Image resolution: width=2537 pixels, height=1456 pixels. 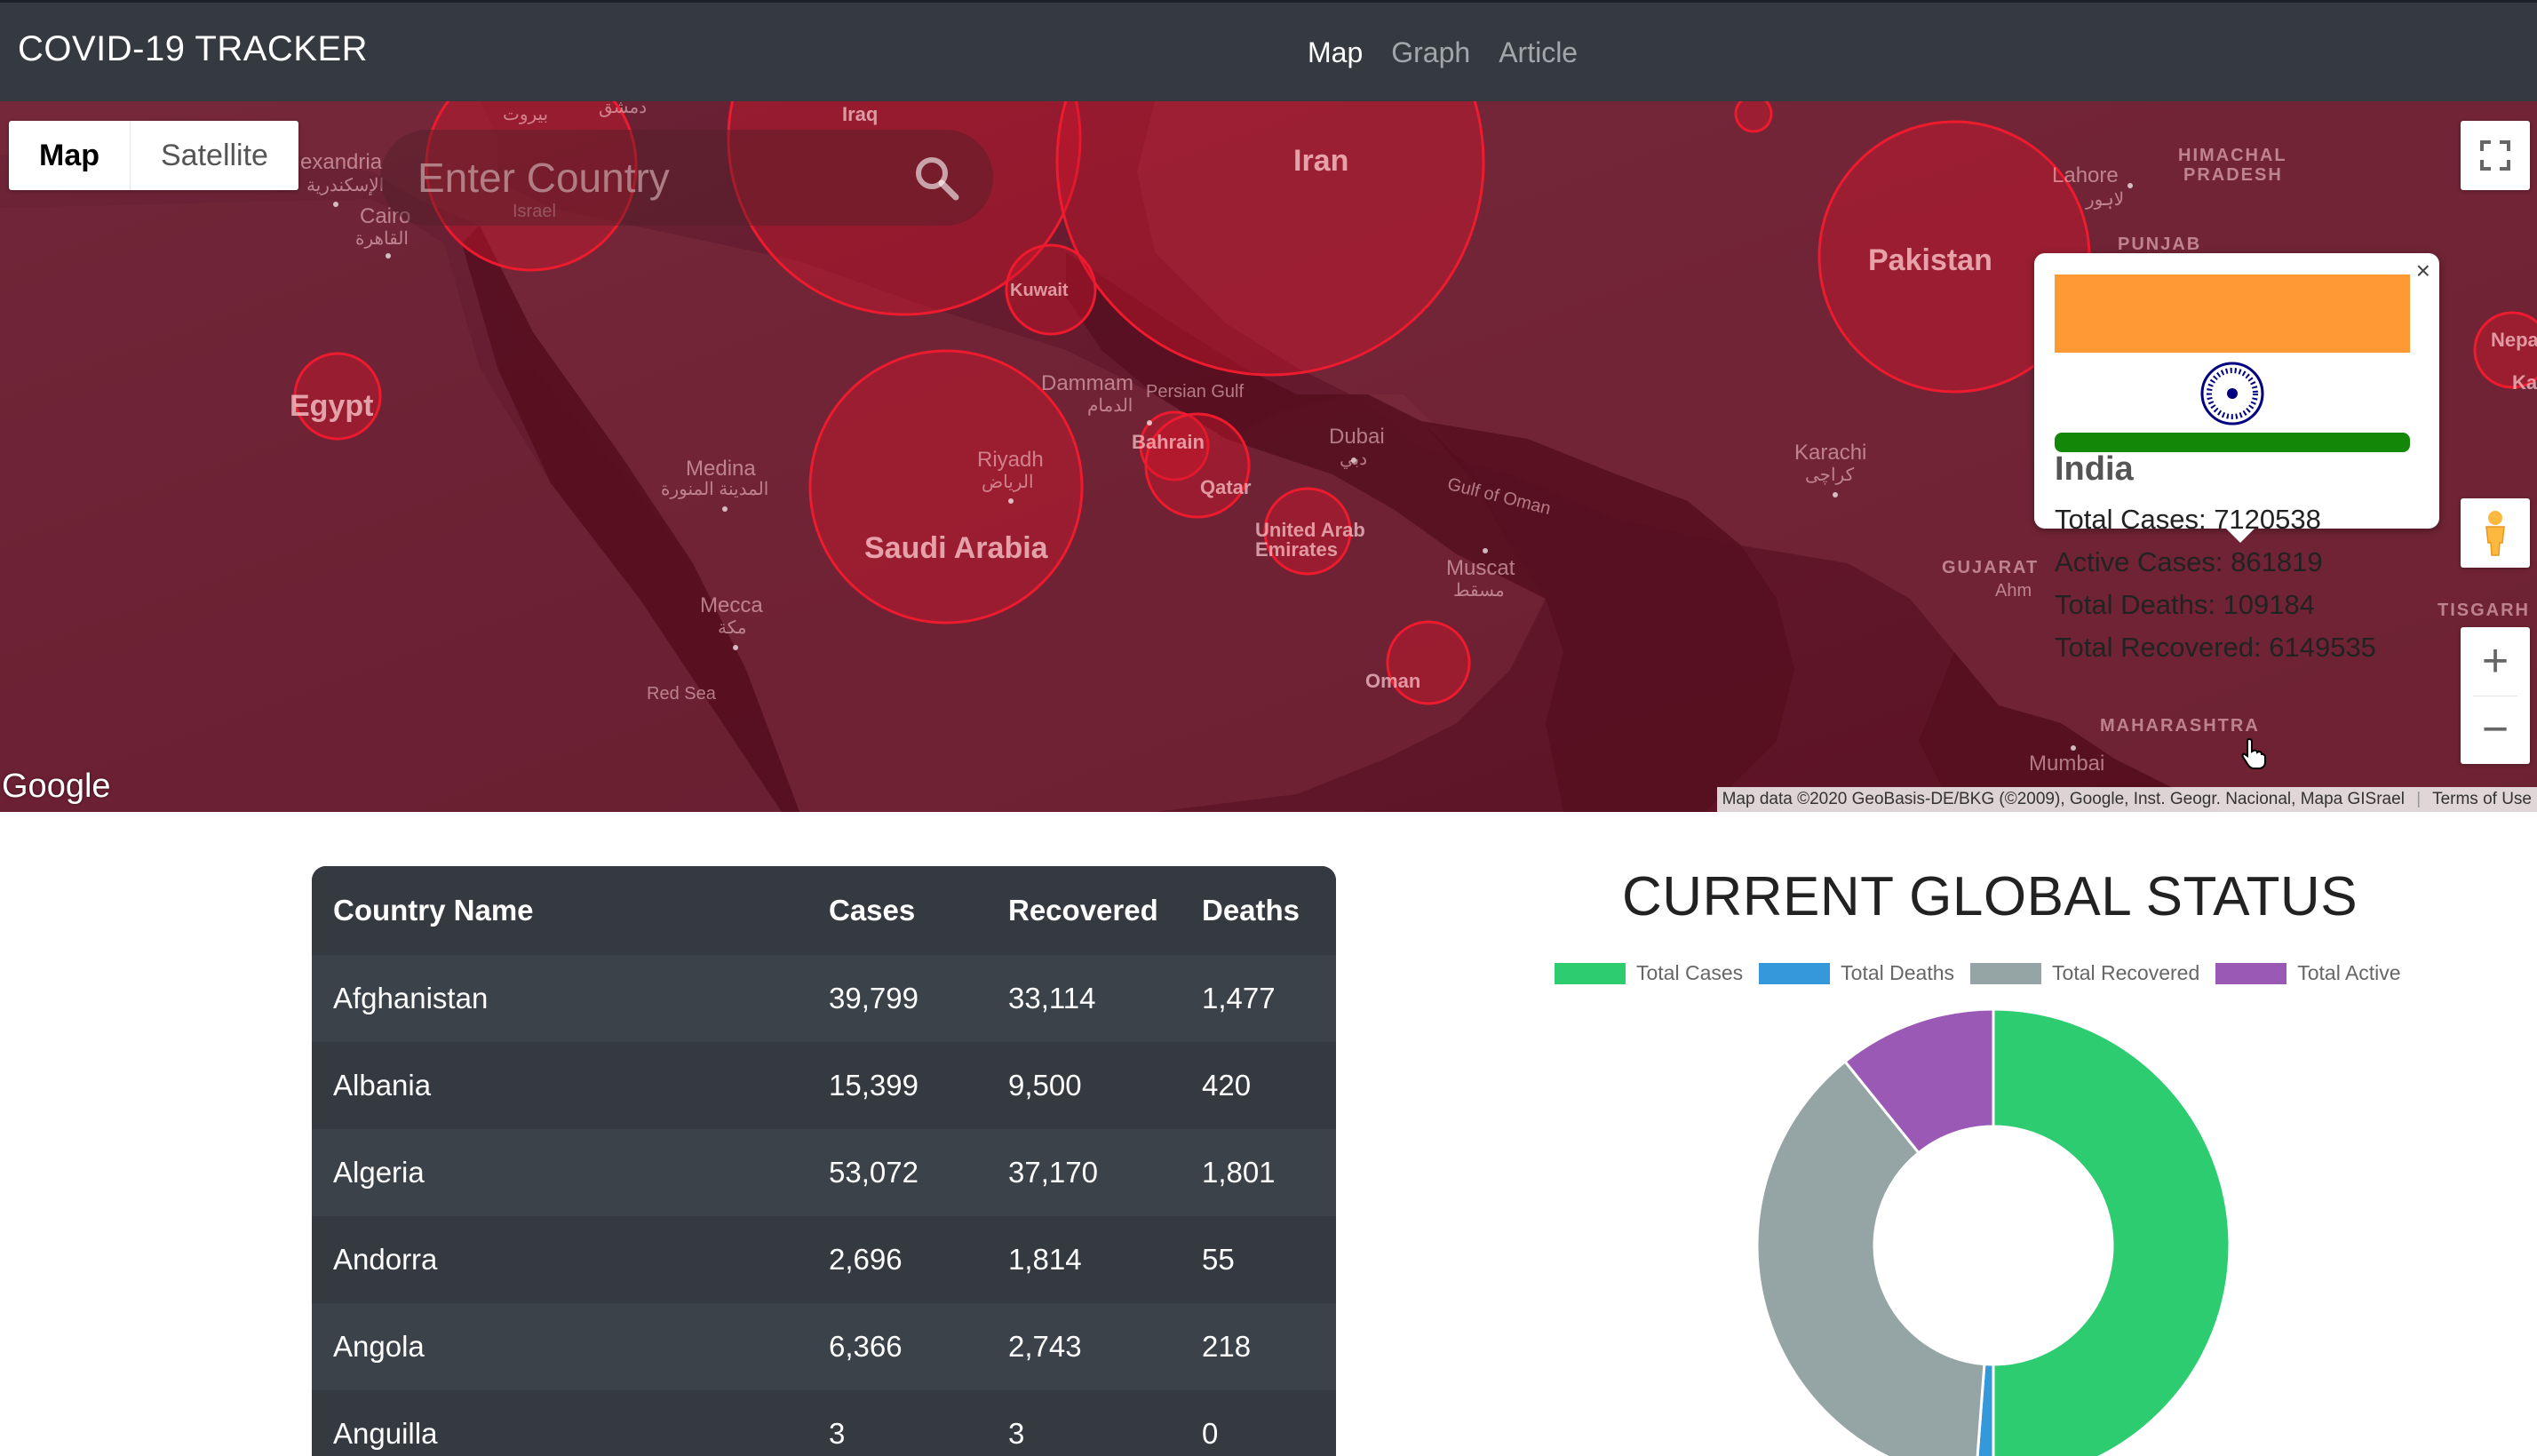 What do you see at coordinates (1239, 1172) in the screenshot?
I see `cell-deaths: 1,801` at bounding box center [1239, 1172].